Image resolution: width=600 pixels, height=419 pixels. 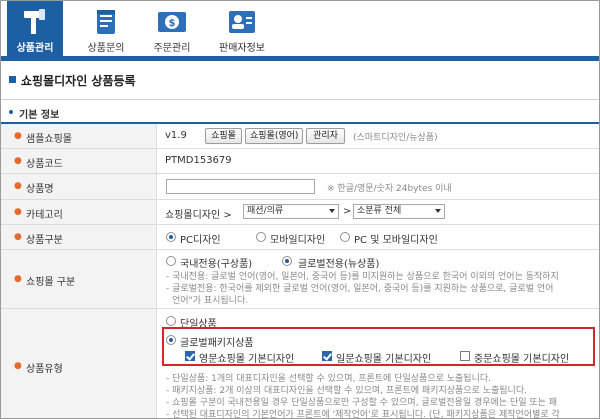 I want to click on sample-admin-button: 관리자, so click(x=325, y=136).